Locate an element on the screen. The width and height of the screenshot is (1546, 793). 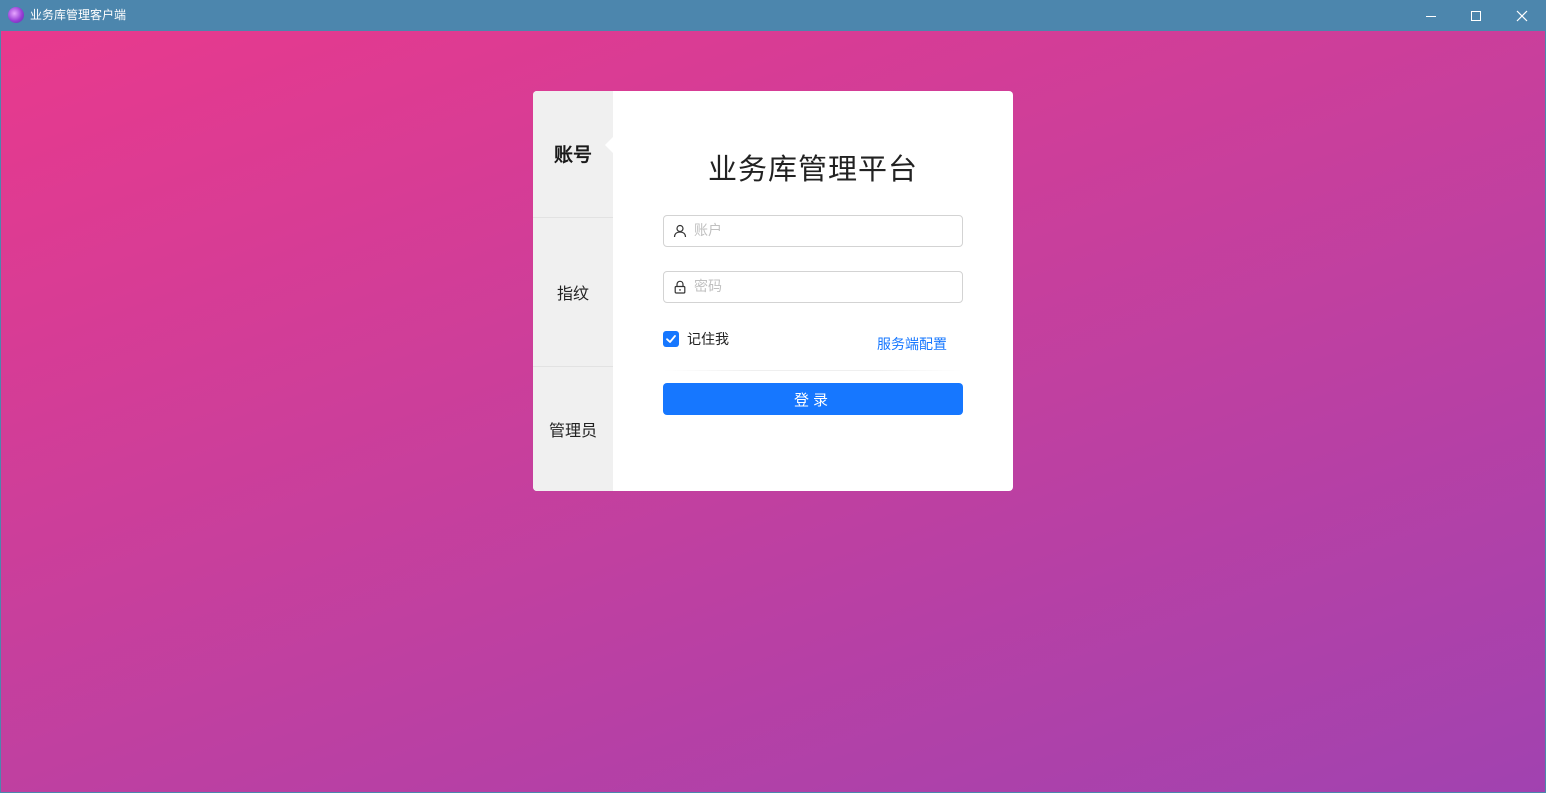
title-bar: 业务库管理客户端 is located at coordinates (773, 15).